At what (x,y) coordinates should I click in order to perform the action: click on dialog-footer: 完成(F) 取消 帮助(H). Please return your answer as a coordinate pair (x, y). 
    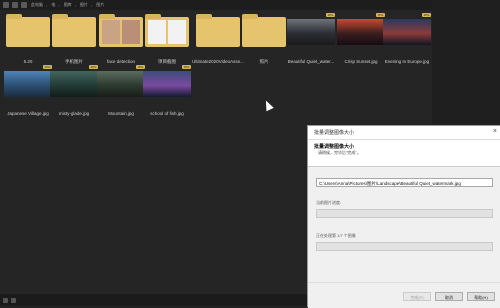
    Looking at the image, I should click on (404, 295).